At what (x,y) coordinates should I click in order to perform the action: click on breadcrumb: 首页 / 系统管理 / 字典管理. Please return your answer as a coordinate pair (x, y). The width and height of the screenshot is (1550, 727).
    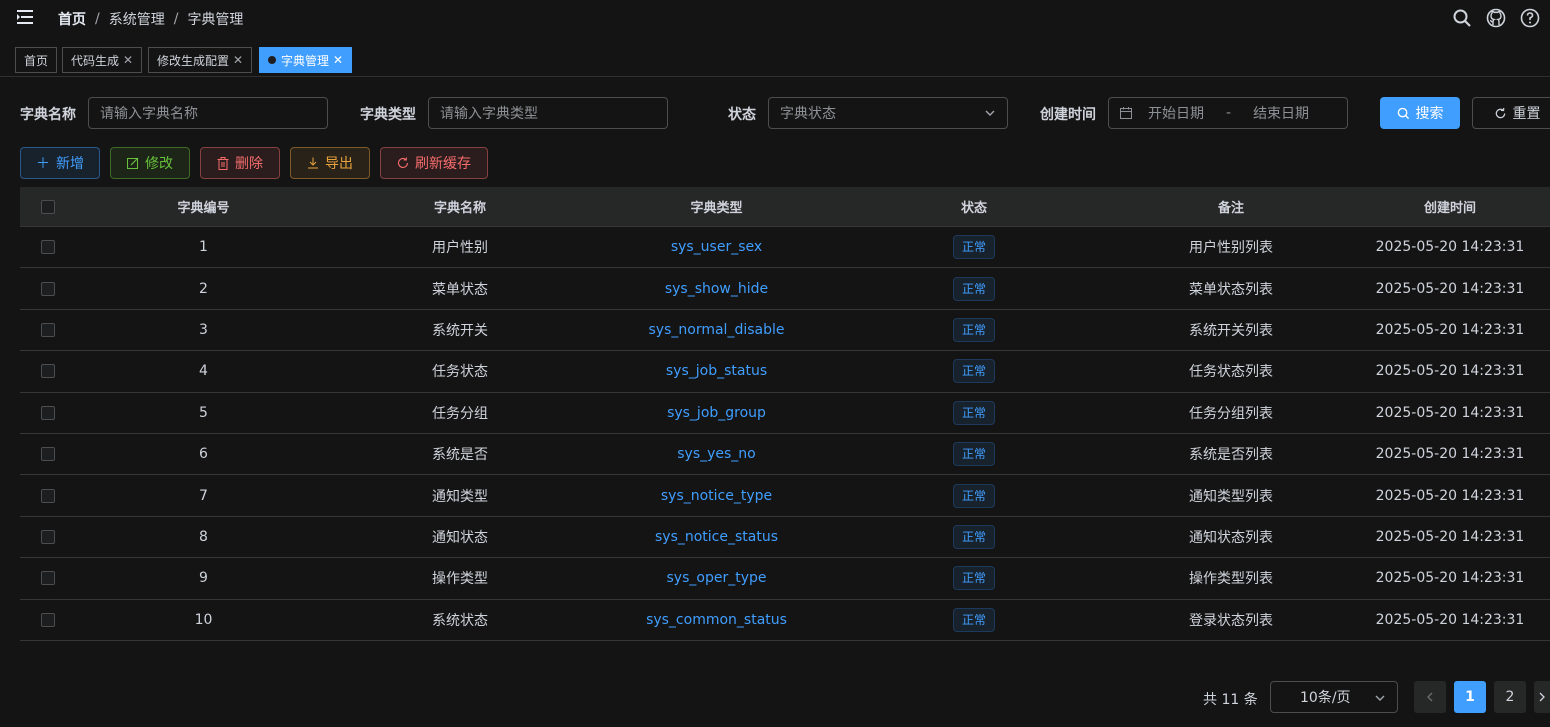
    Looking at the image, I should click on (150, 19).